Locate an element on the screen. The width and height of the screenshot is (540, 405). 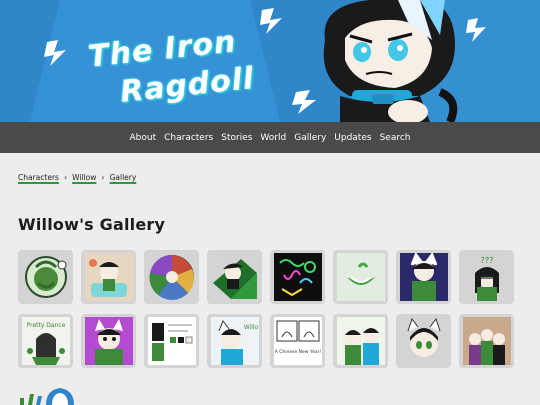
thumbnail-caption: A Chinese New Year! is located at coordinates (297, 352).